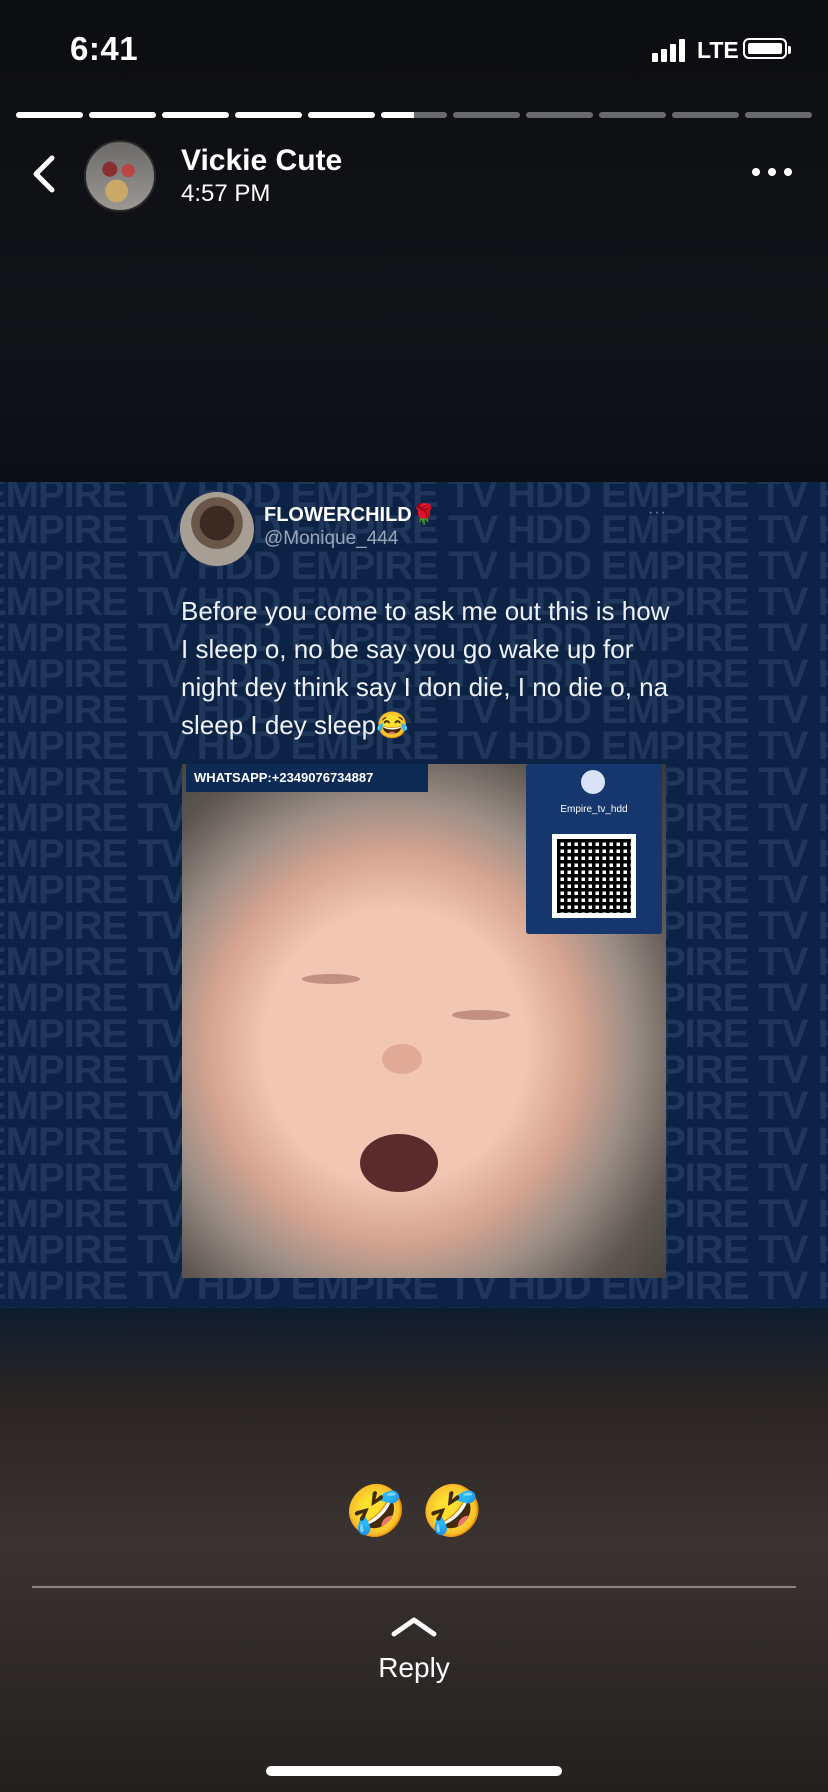 This screenshot has width=828, height=1792. I want to click on story-progress-bar, so click(414, 115).